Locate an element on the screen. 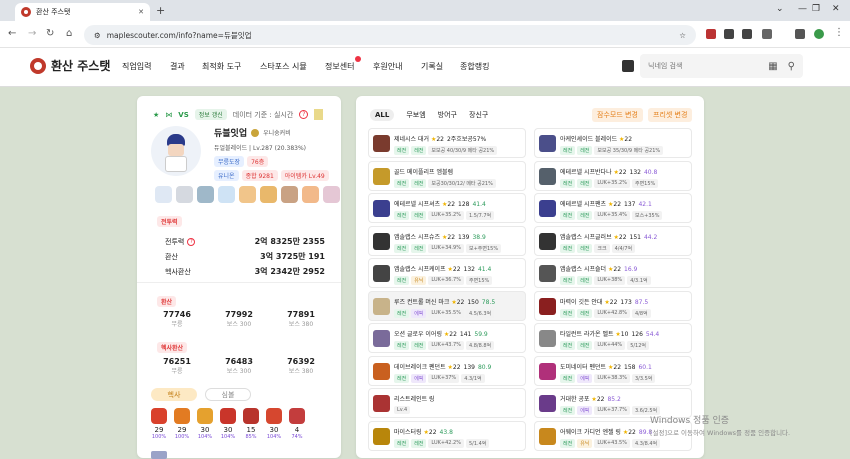 Image resolution: width=850 pixels, height=459 pixels. theme-toggle-icon is located at coordinates (628, 66).